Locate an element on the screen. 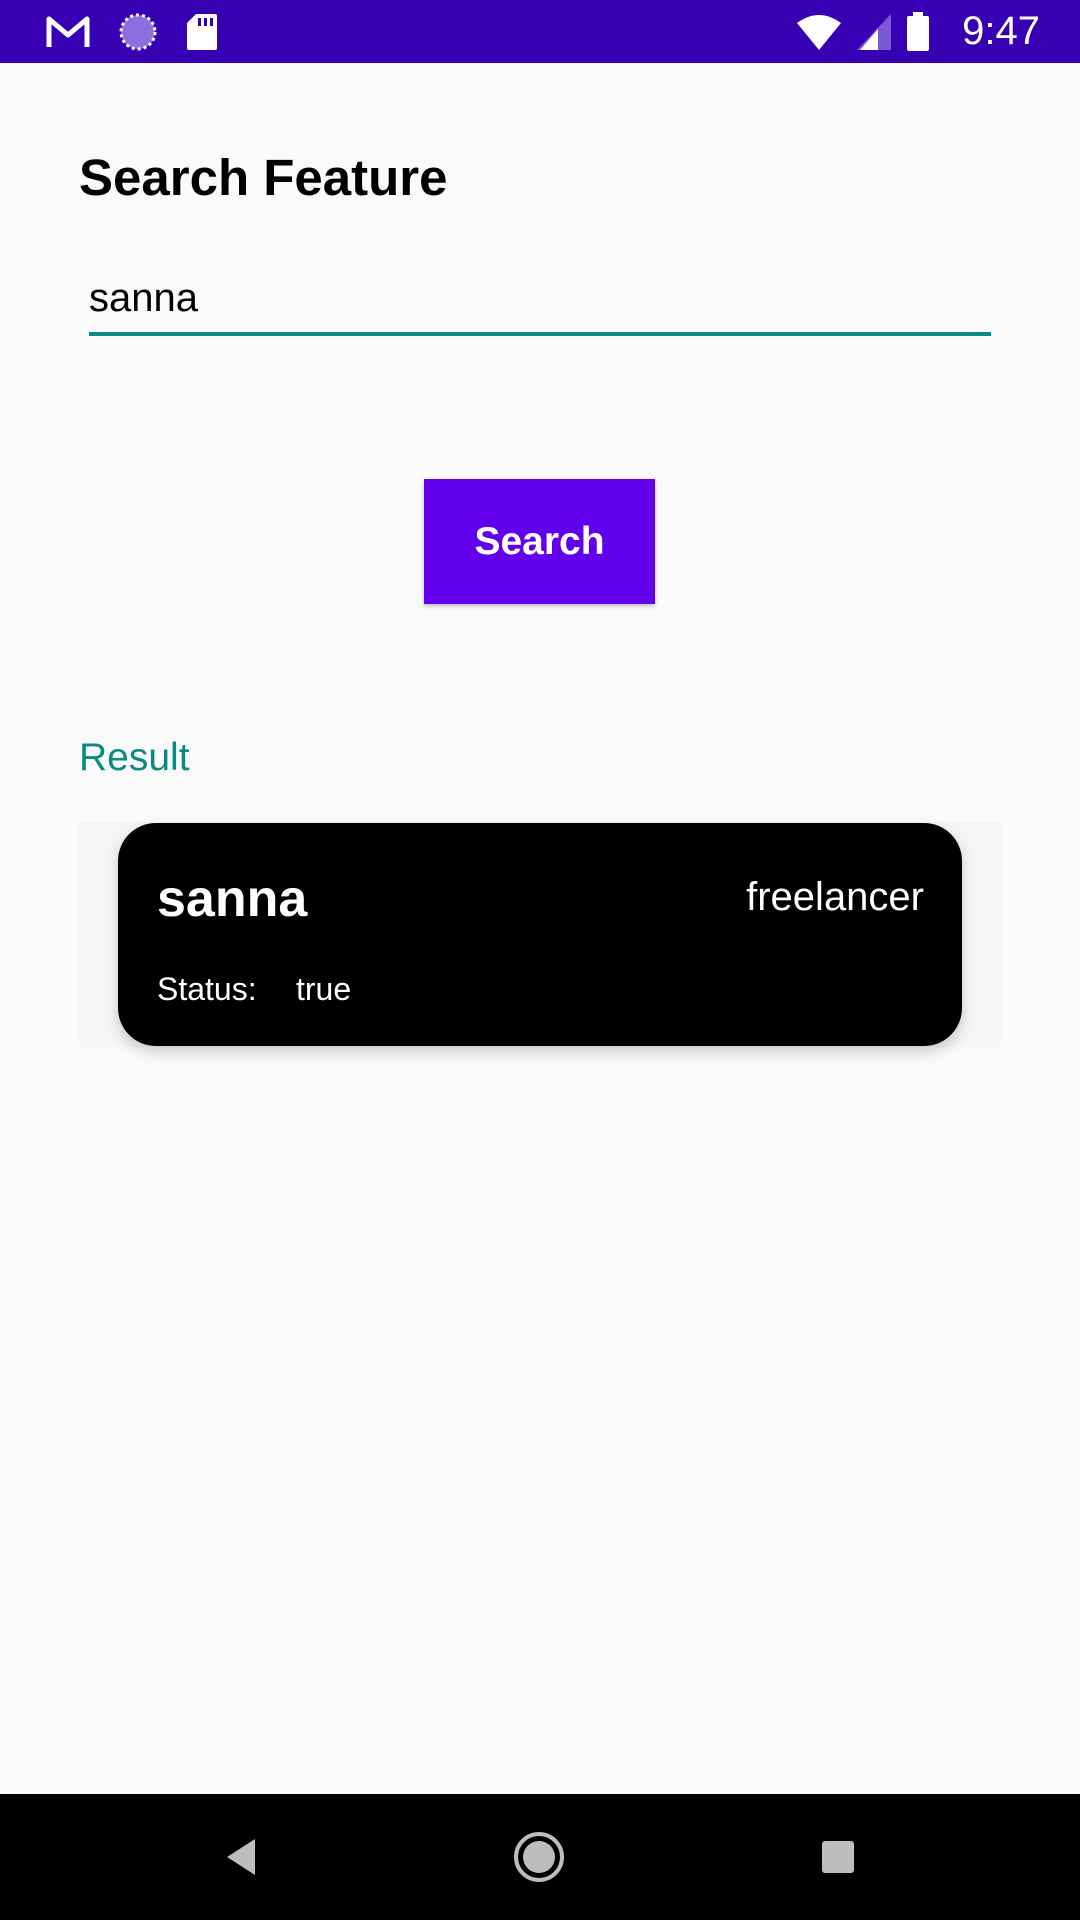 This screenshot has width=1080, height=1920. signal-icon is located at coordinates (874, 31).